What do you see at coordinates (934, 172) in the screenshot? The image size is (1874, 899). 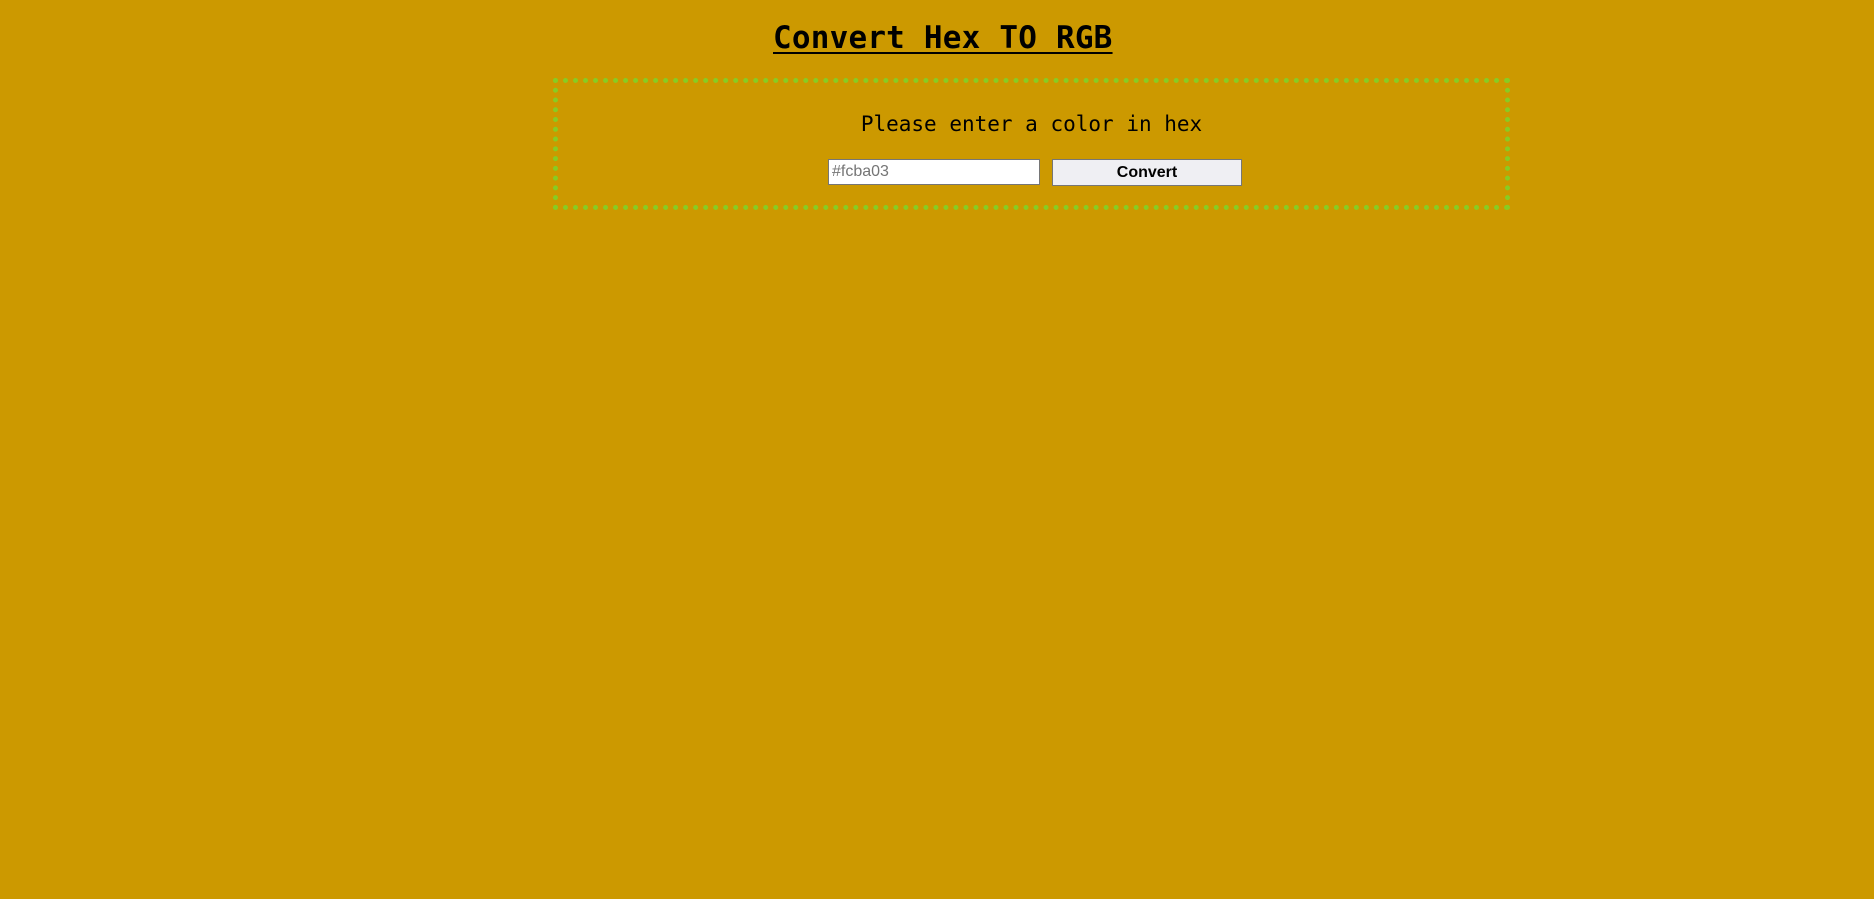 I see `hex-color-input` at bounding box center [934, 172].